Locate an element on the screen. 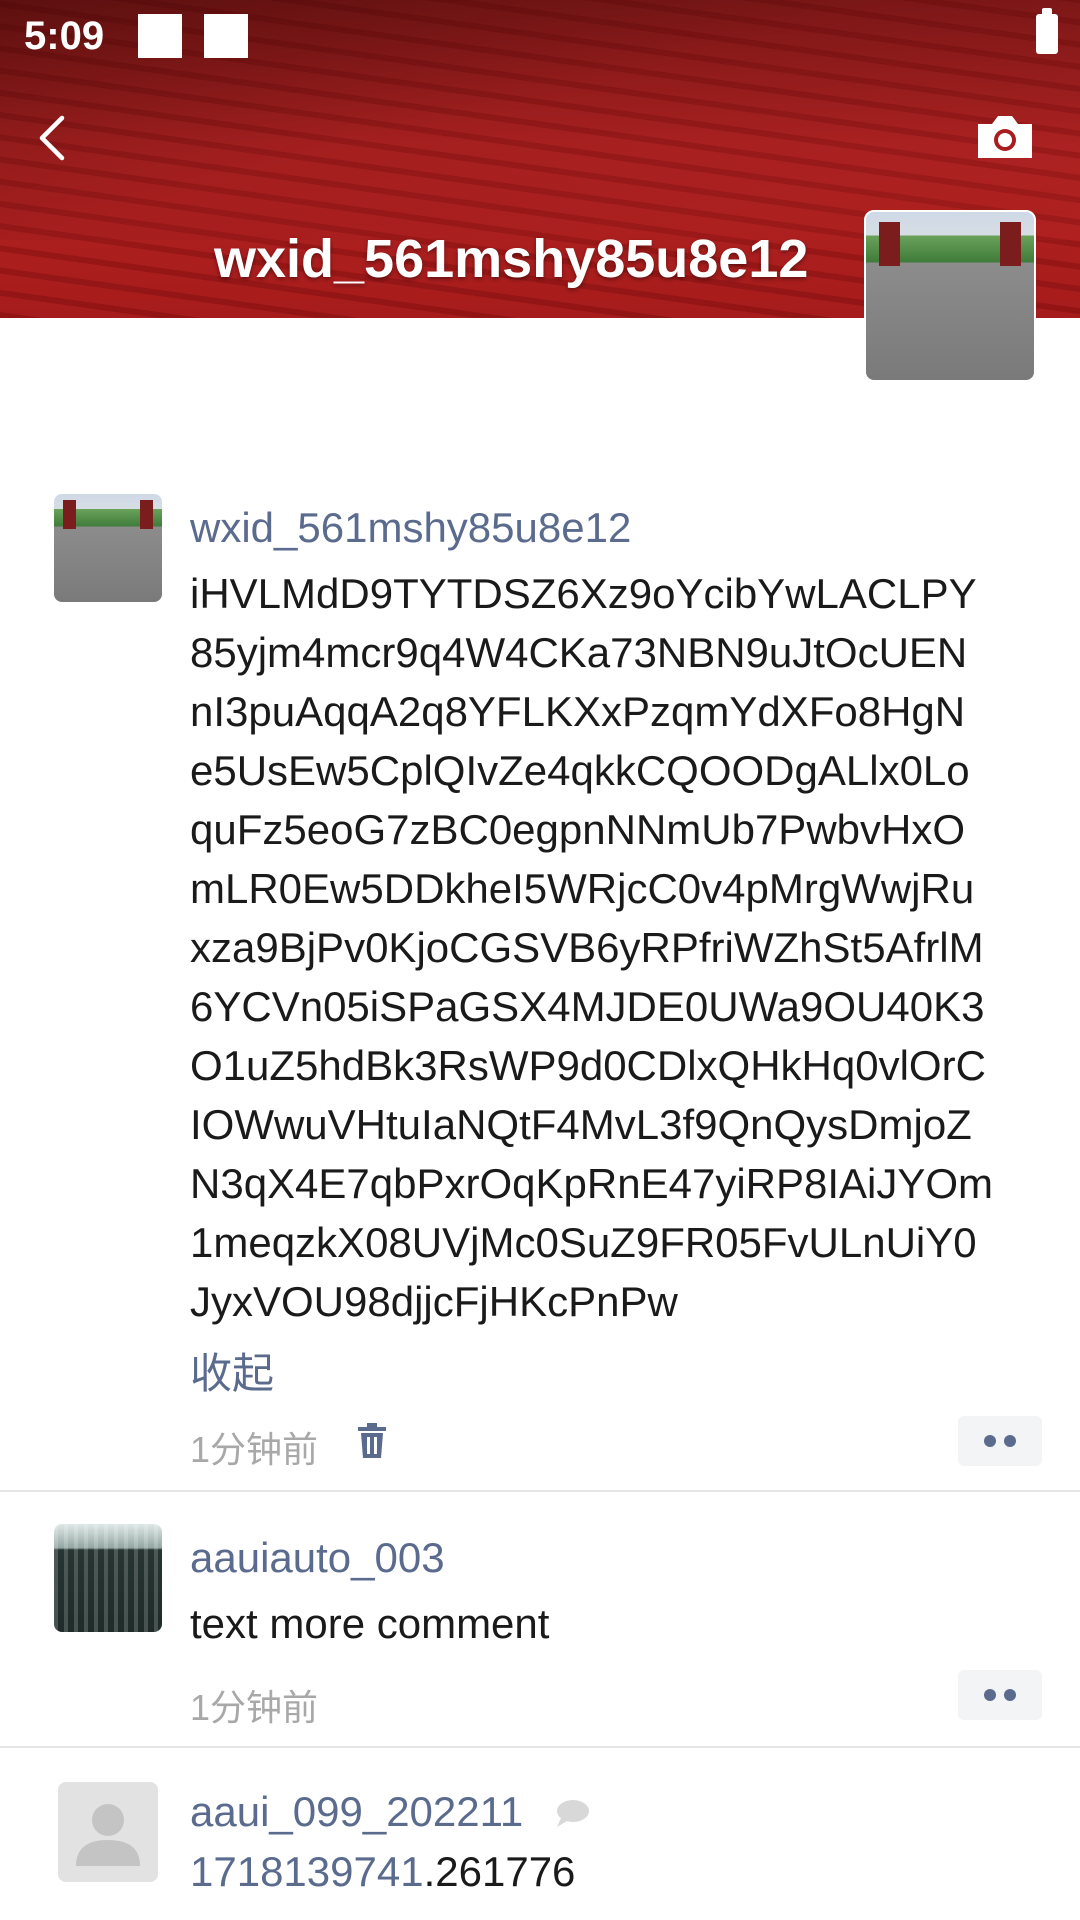  post-text-line: 6YCVn05iSPaGSX4MJDE0UWa9OU40K3 is located at coordinates (587, 1006).